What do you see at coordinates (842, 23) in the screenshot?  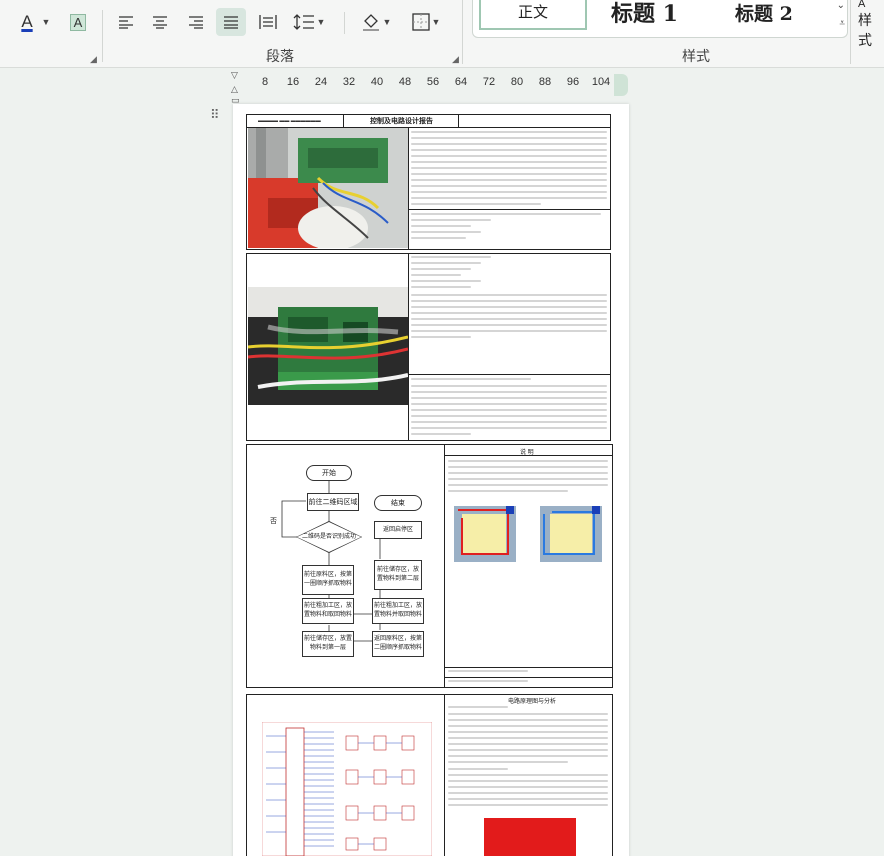 I see `gallery-more-icon: ⩡` at bounding box center [842, 23].